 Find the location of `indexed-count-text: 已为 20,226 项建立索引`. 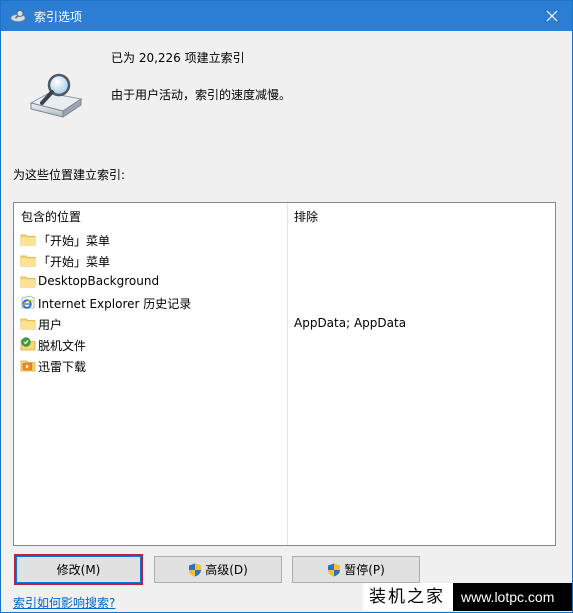

indexed-count-text: 已为 20,226 项建立索引 is located at coordinates (178, 58).